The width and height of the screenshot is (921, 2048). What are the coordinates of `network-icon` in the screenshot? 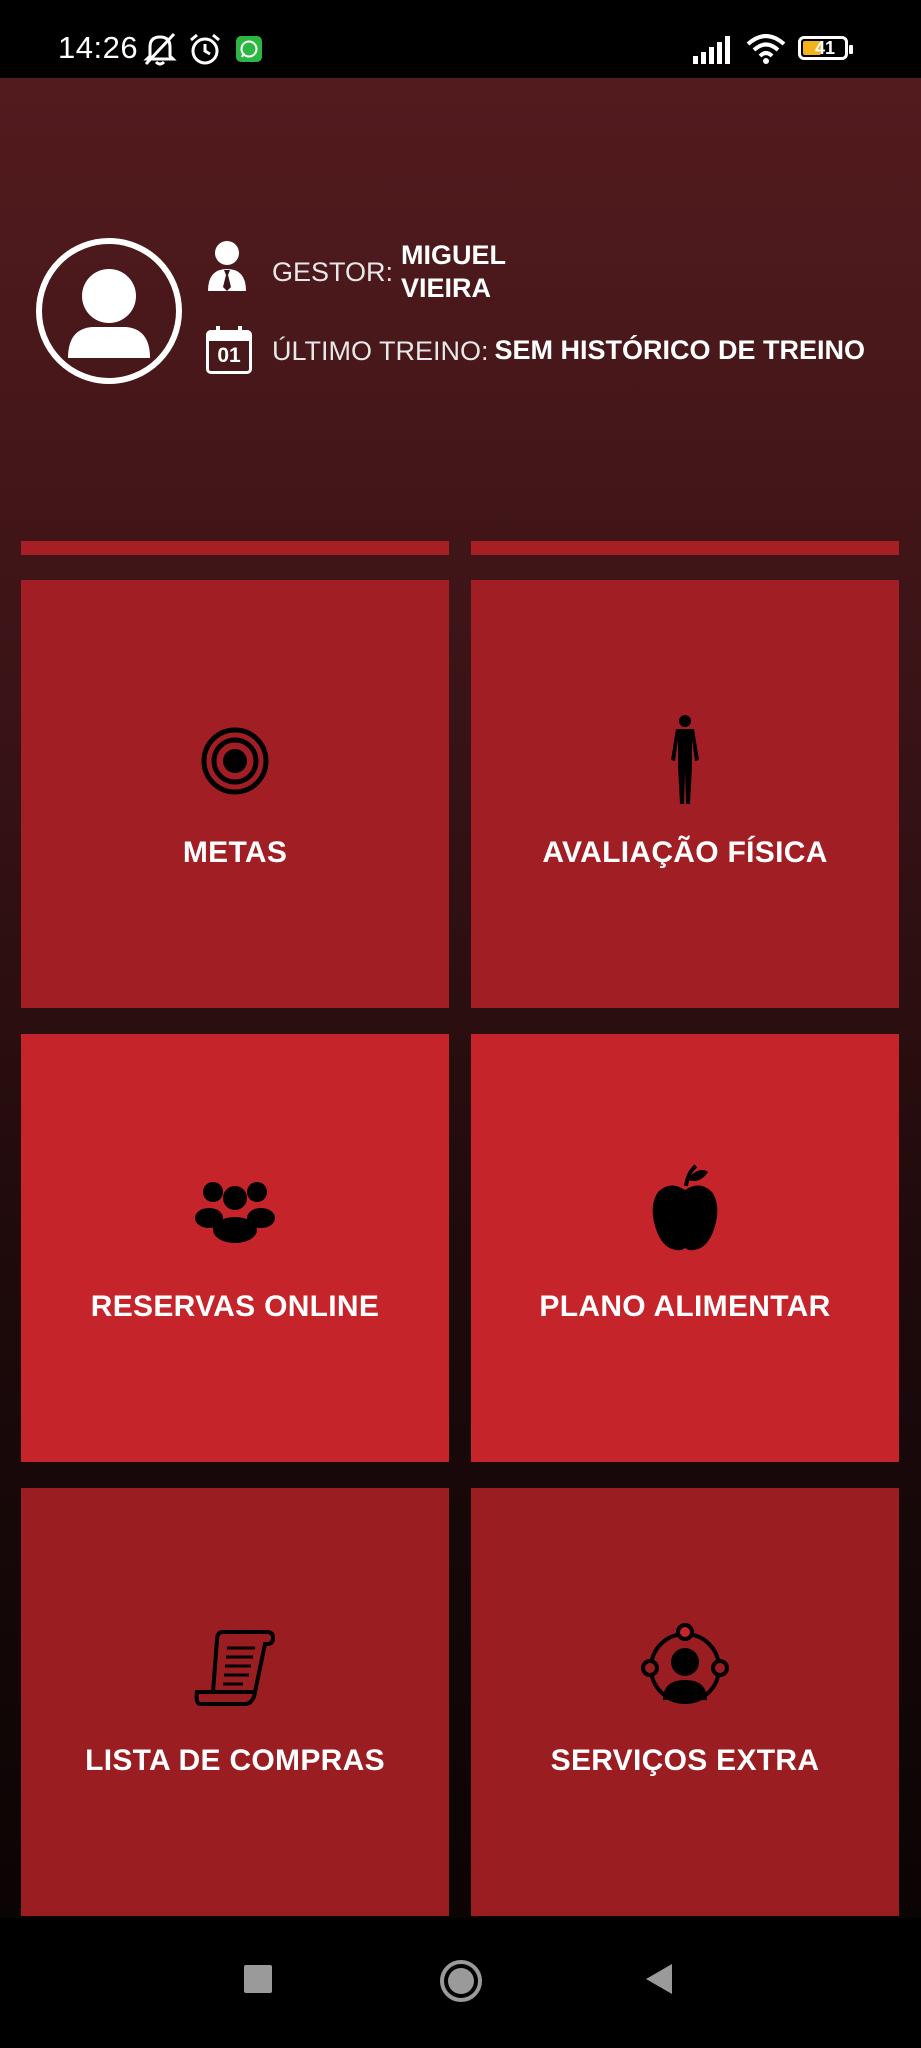 It's located at (685, 1663).